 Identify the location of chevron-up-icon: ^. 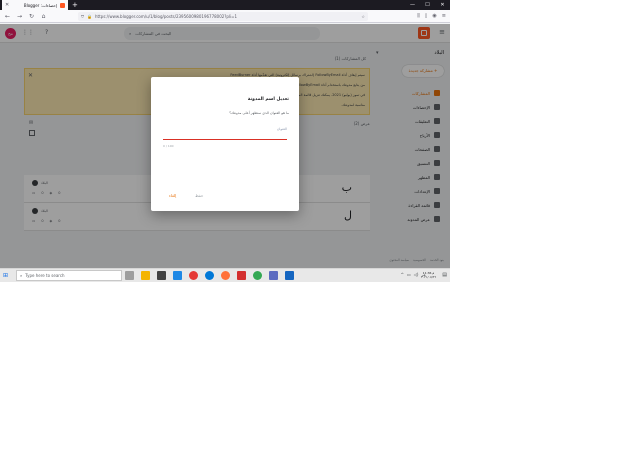
(402, 274).